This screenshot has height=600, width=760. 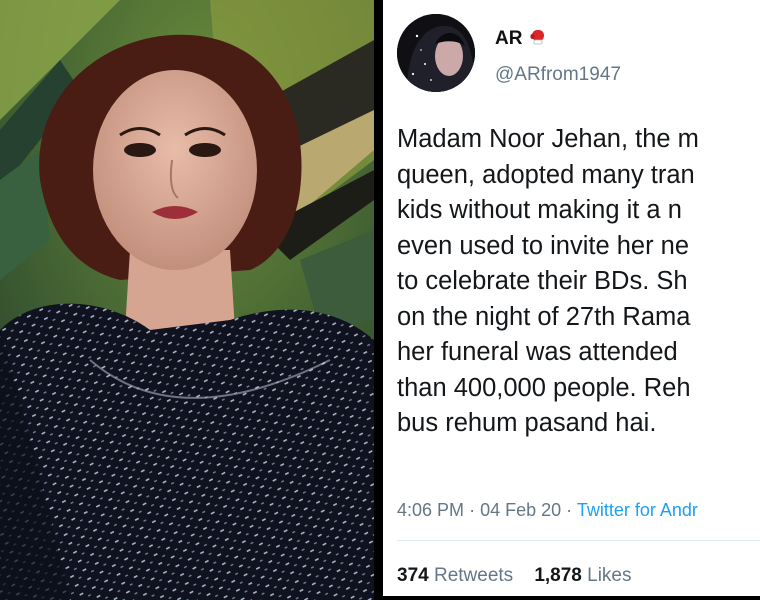 What do you see at coordinates (558, 75) in the screenshot?
I see `user-handle: @ARfrom1947` at bounding box center [558, 75].